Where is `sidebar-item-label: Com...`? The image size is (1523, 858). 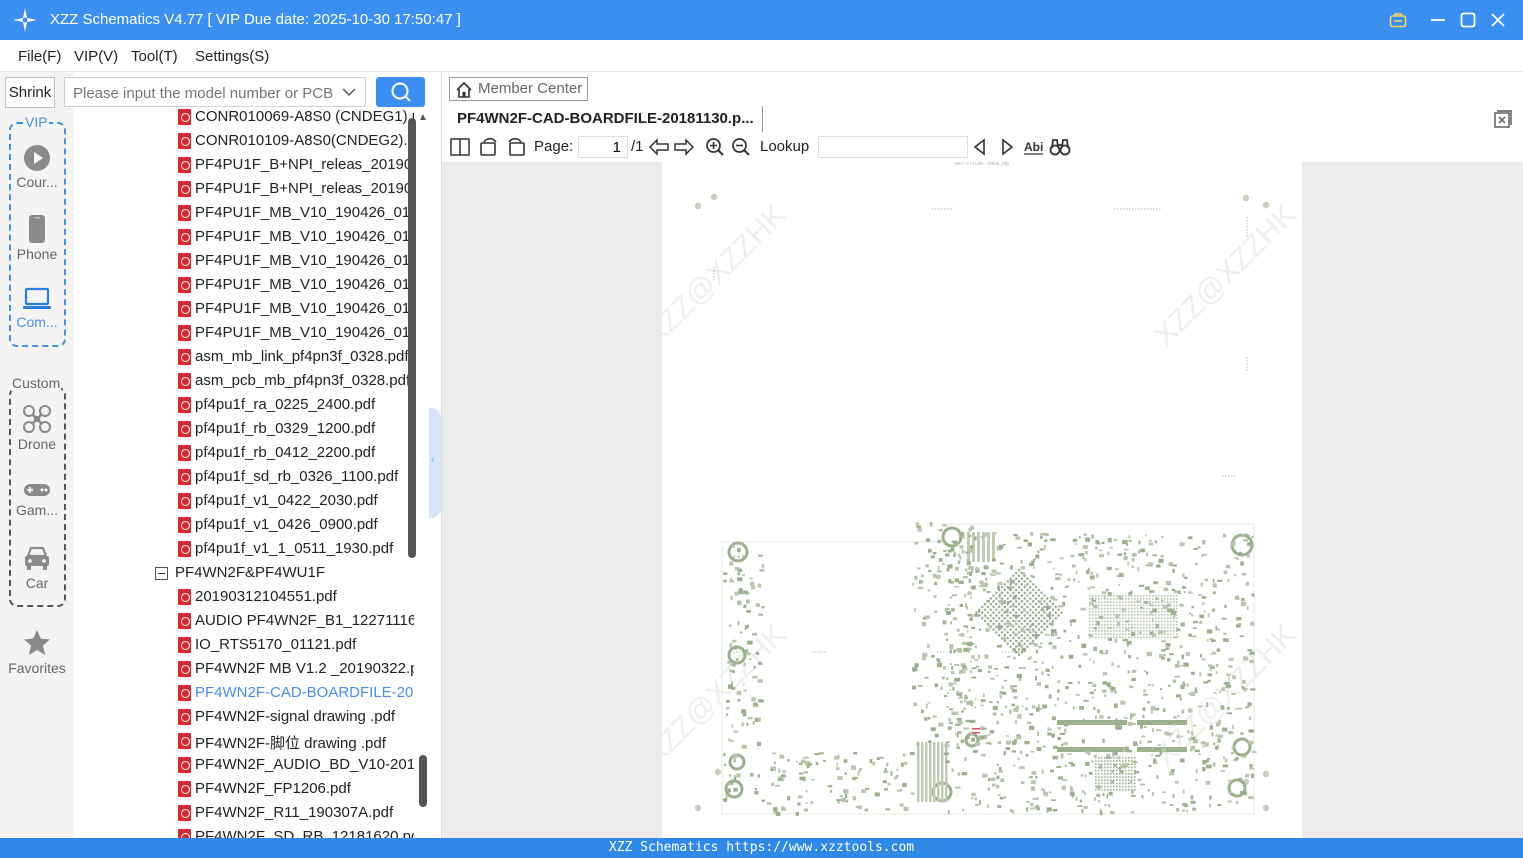
sidebar-item-label: Com... is located at coordinates (37, 322).